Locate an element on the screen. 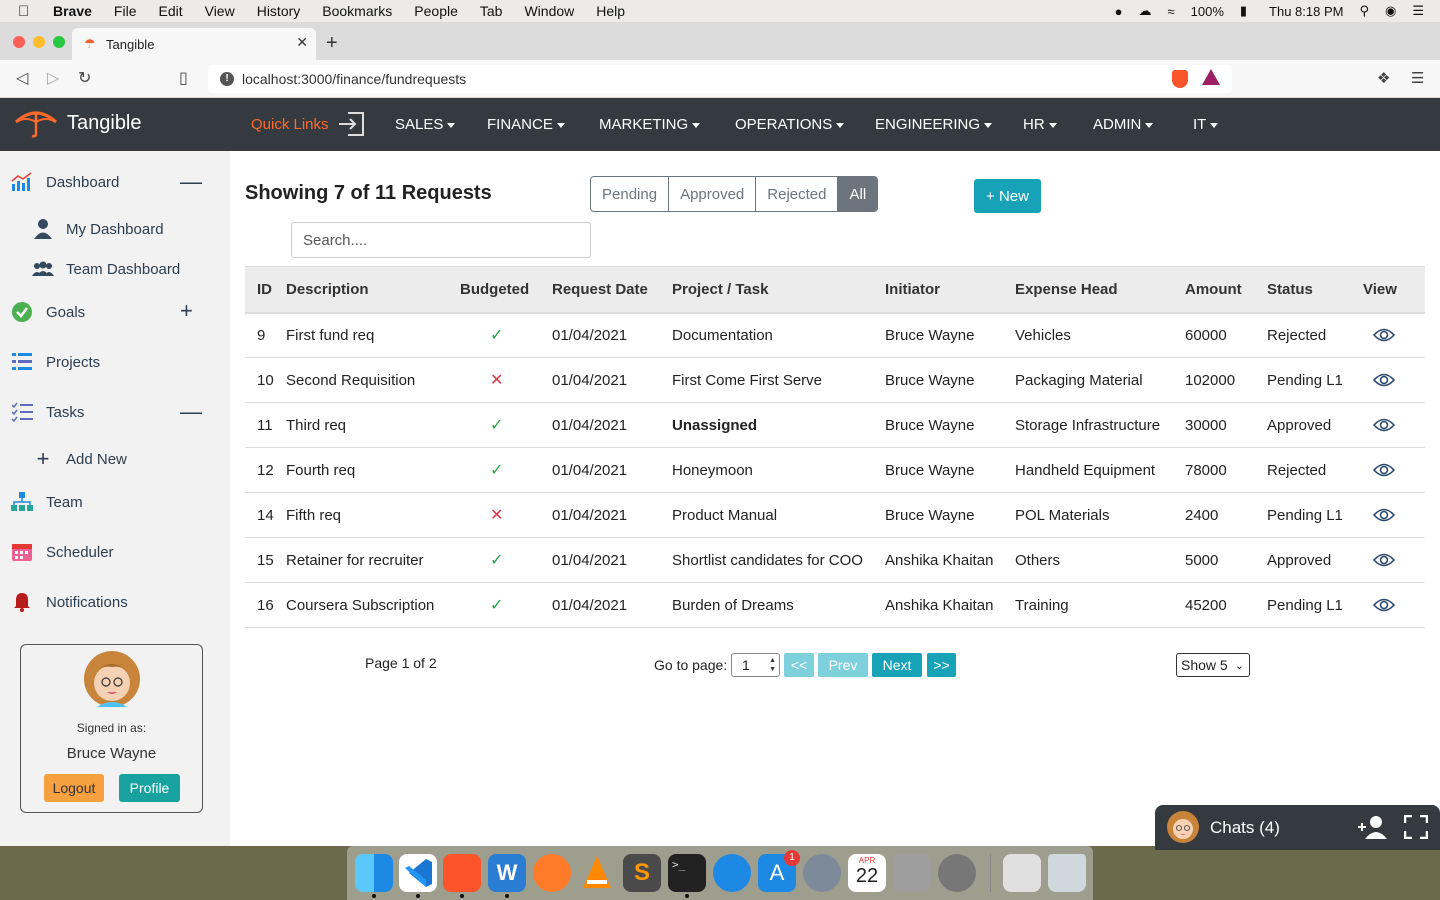  trash-icon is located at coordinates (1067, 873).